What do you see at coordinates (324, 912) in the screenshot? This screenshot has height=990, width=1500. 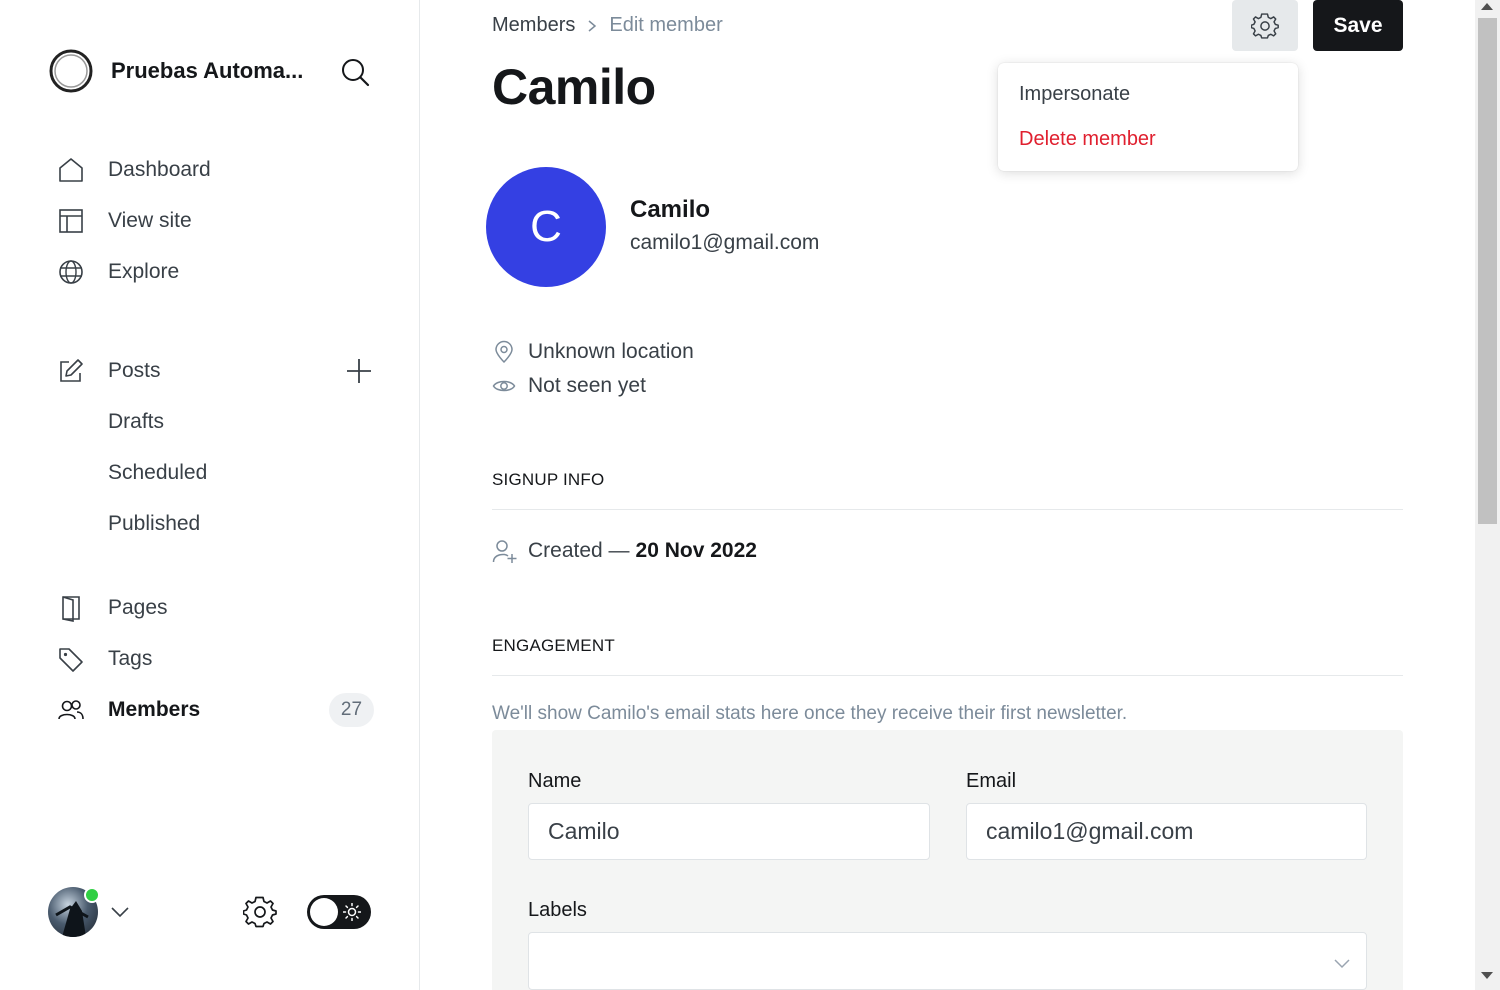 I see `toggle-knob` at bounding box center [324, 912].